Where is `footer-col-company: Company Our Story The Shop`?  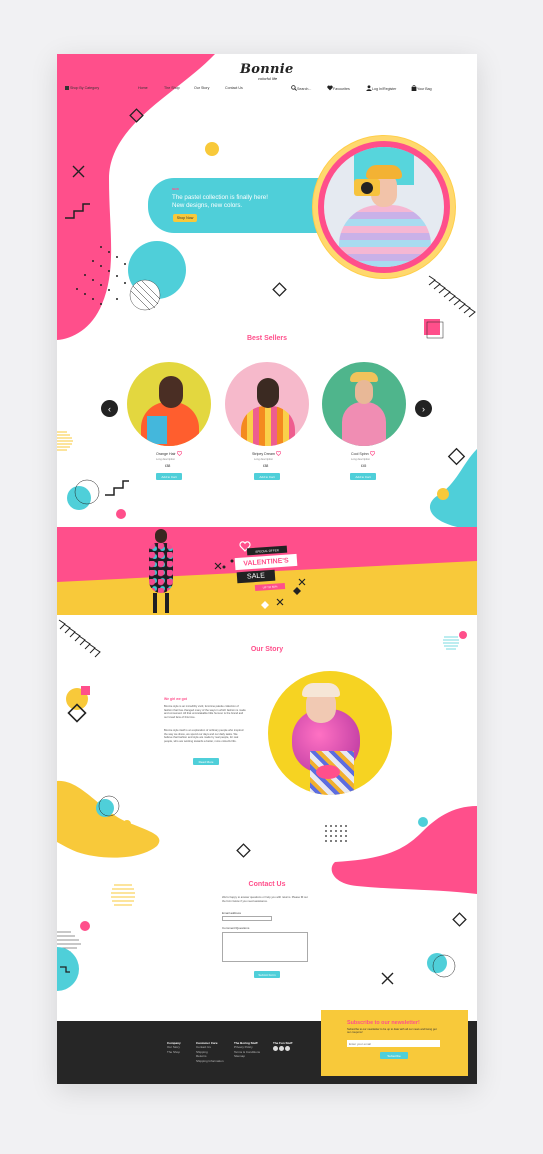
footer-col-company: Company Our Story The Shop is located at coordinates (174, 1047).